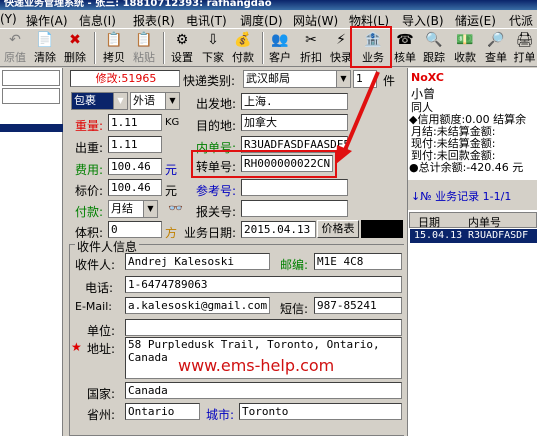 This screenshot has height=436, width=537. I want to click on query-button: 🔎 查单, so click(496, 48).